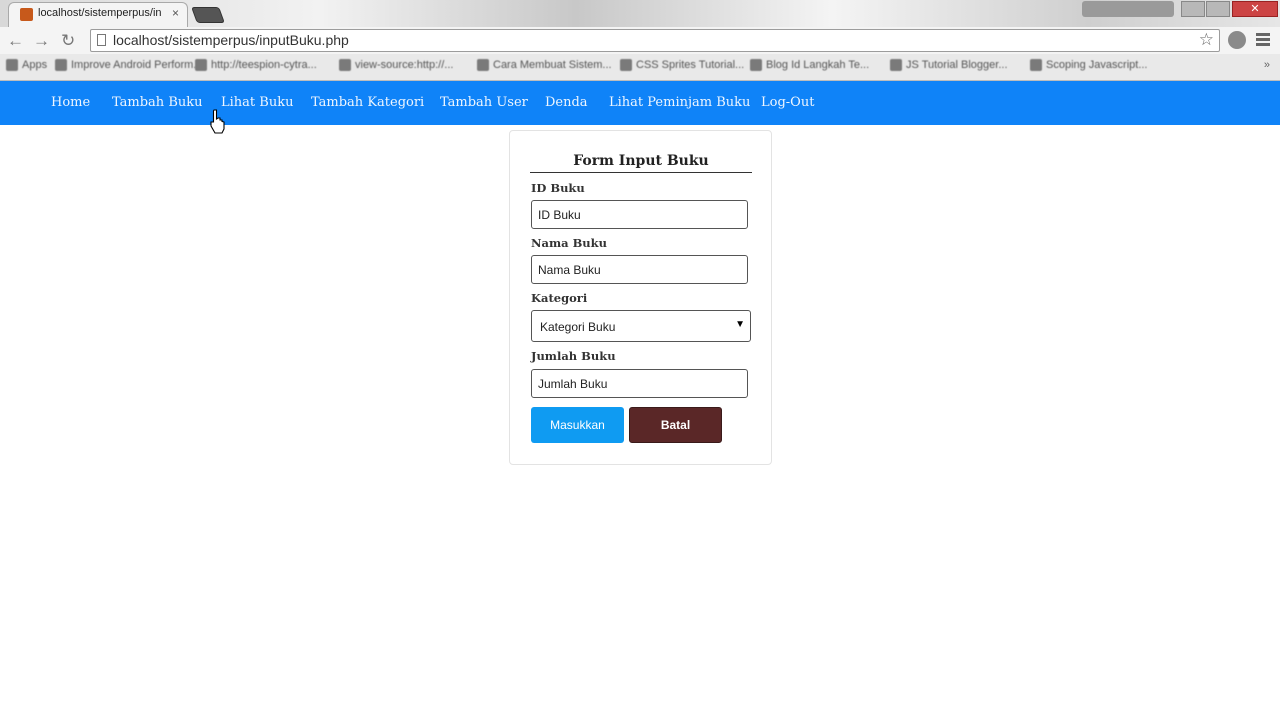 This screenshot has height=720, width=1280. Describe the element at coordinates (175, 13) in the screenshot. I see `tab-close-icon: ×` at that location.